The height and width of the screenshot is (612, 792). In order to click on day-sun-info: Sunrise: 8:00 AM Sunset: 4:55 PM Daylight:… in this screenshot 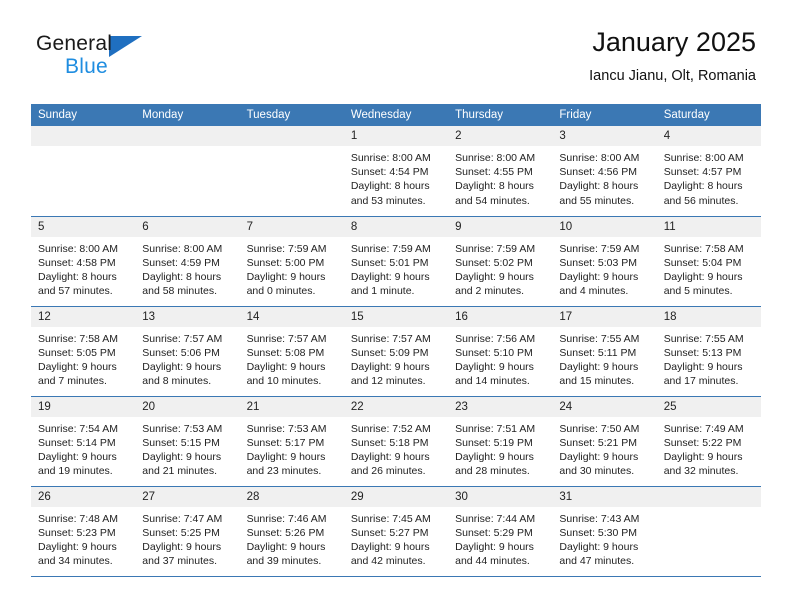, I will do `click(500, 177)`.